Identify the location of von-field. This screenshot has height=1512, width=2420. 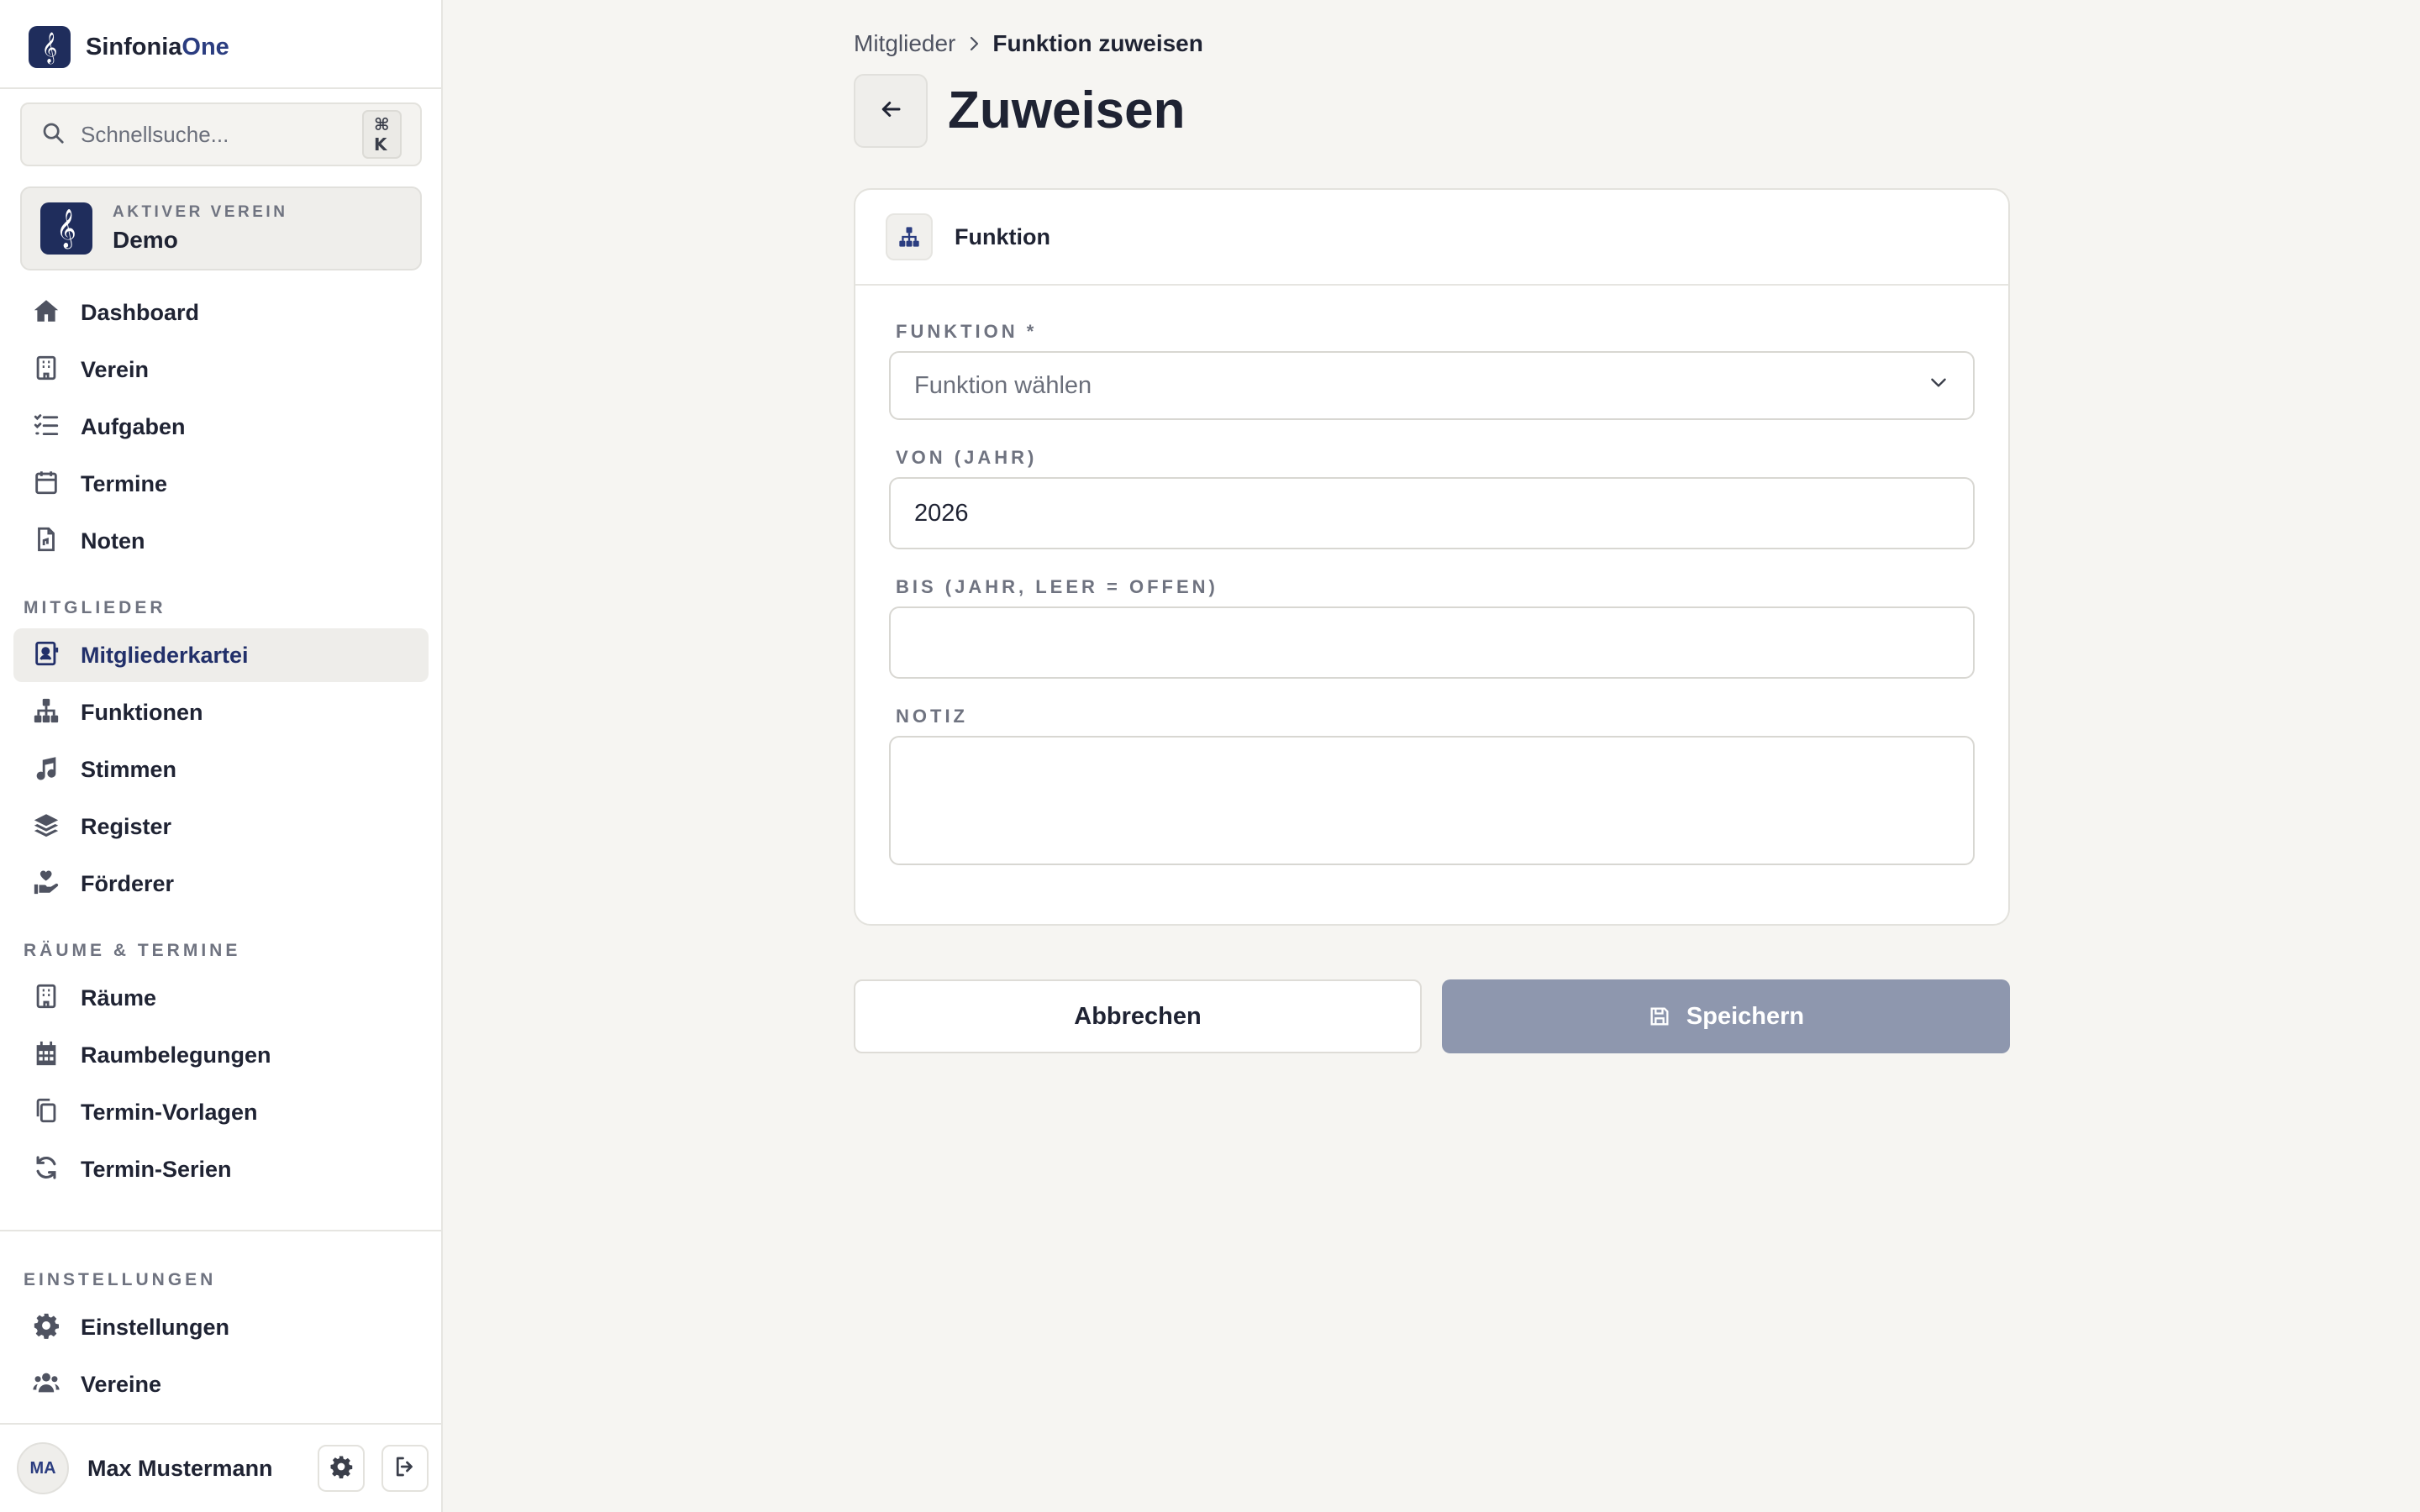
(1432, 513).